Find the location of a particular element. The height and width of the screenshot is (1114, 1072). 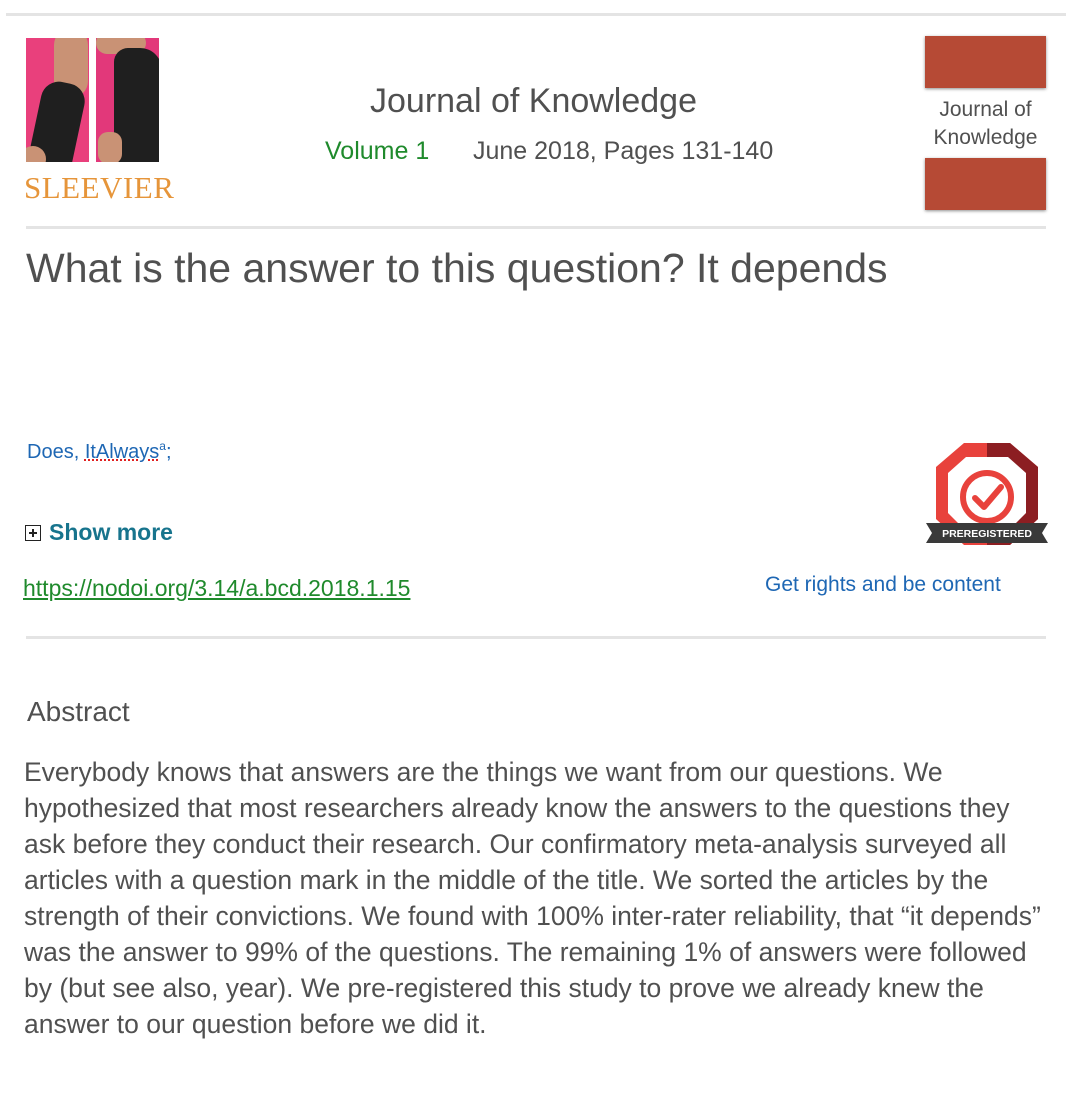

author-given-name: Does, is located at coordinates (56, 452).